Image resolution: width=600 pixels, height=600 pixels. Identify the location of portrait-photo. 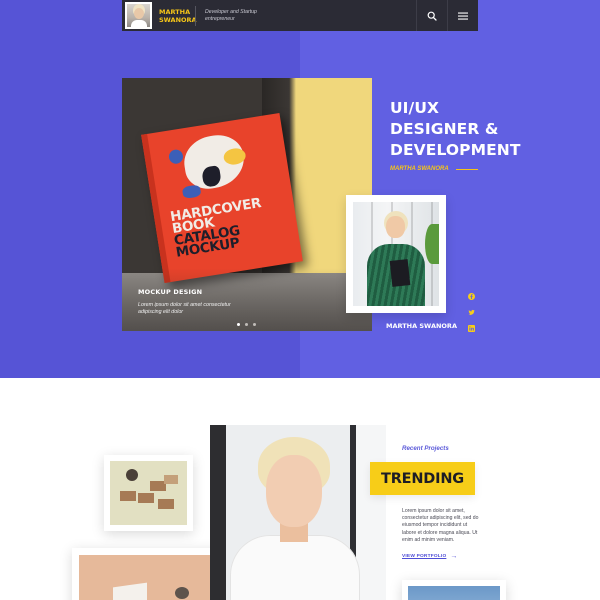
(396, 254).